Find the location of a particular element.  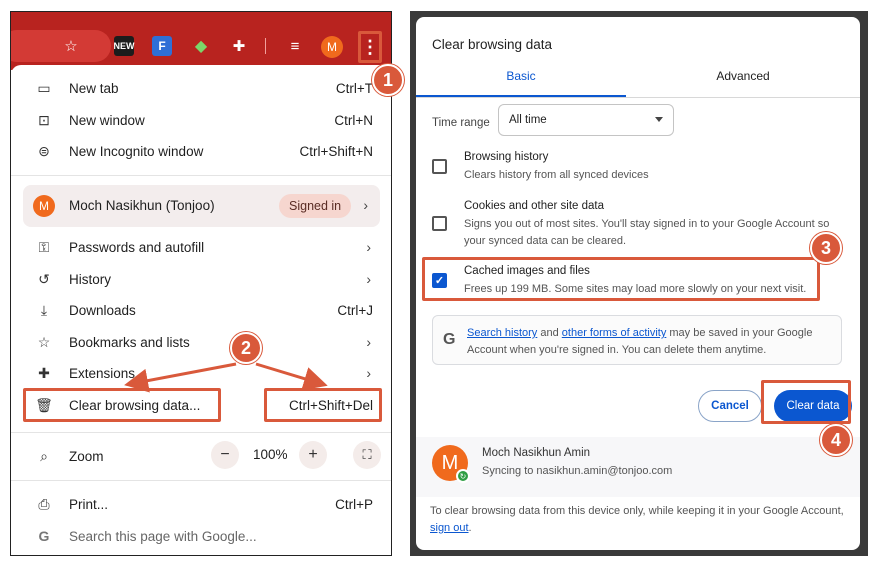

menu-item-new-window: ⊡ New window Ctrl+N is located at coordinates (201, 120).